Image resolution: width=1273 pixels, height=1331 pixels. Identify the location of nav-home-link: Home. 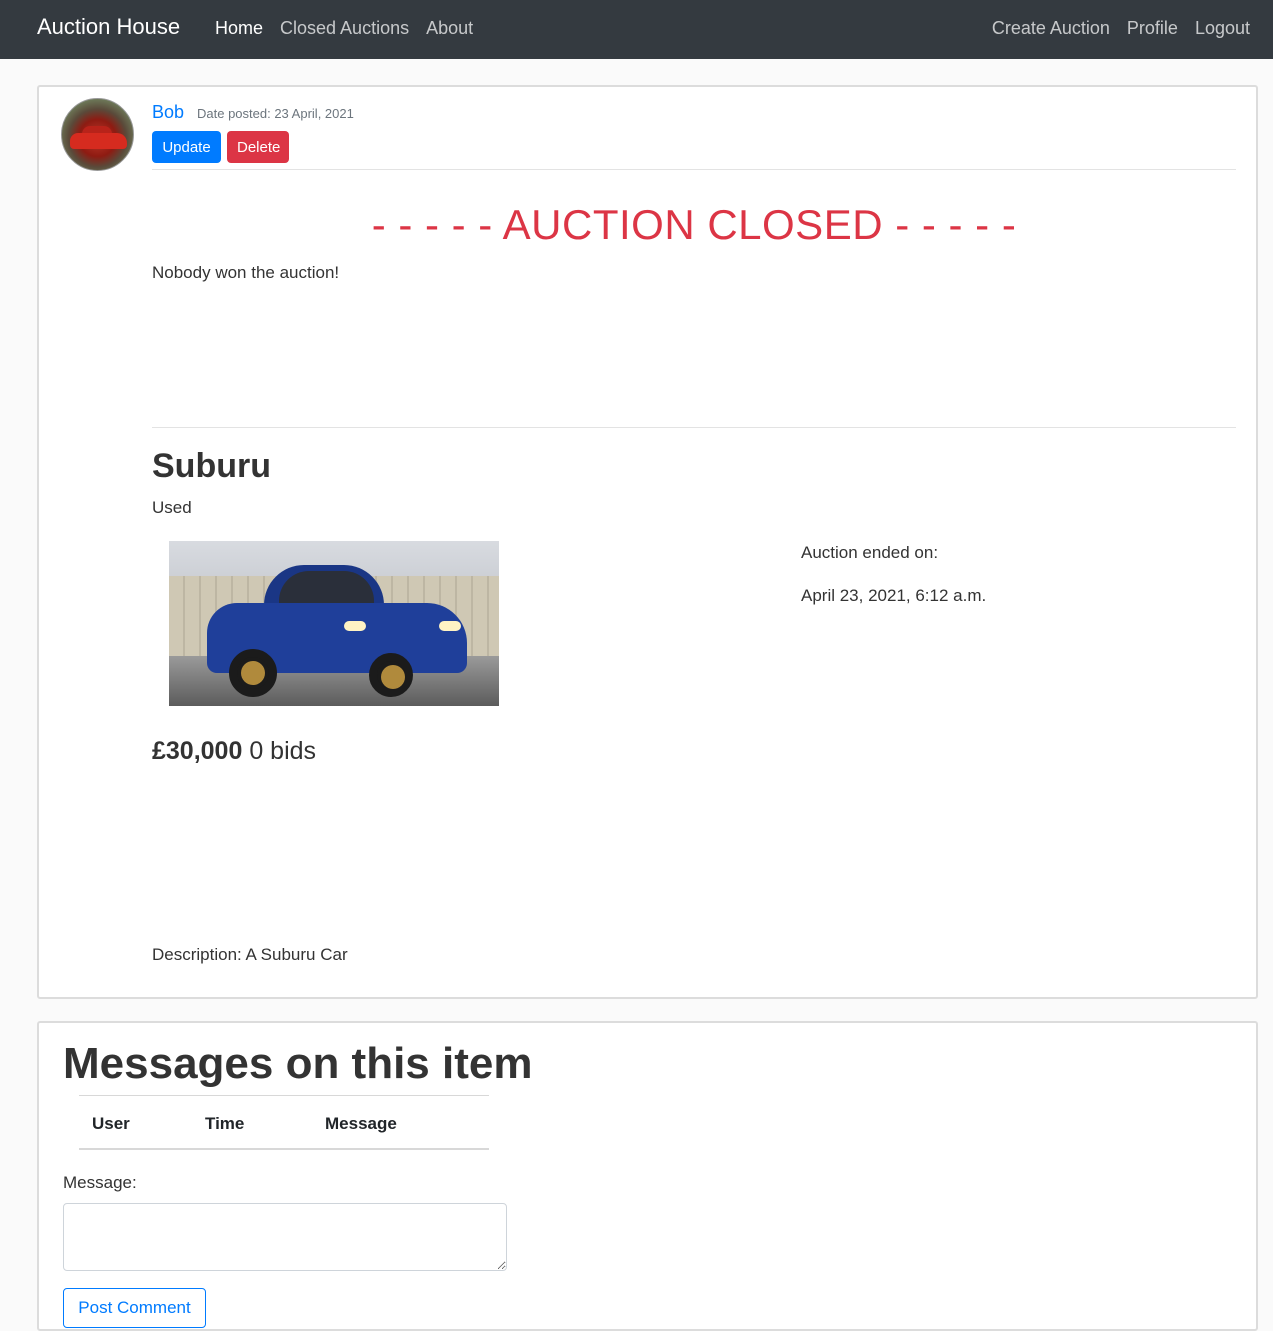
(239, 28).